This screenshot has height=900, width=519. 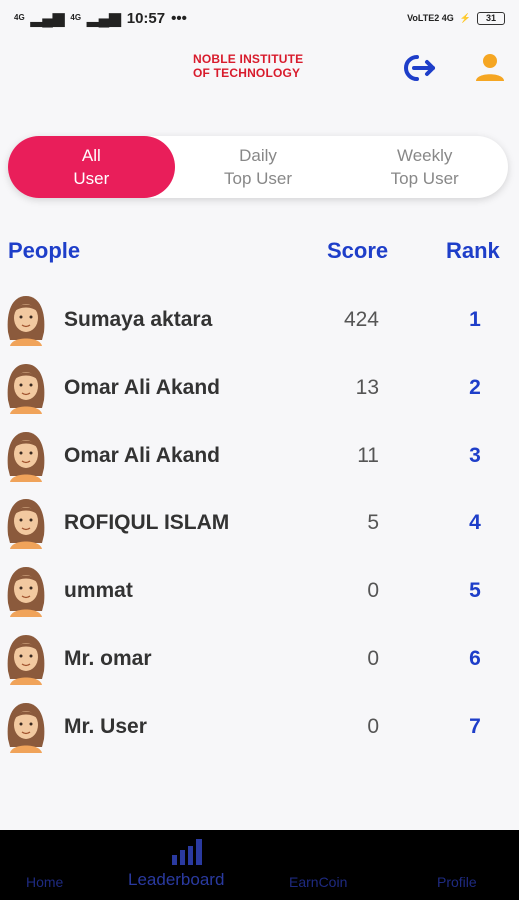 What do you see at coordinates (475, 319) in the screenshot?
I see `user-rank: 1` at bounding box center [475, 319].